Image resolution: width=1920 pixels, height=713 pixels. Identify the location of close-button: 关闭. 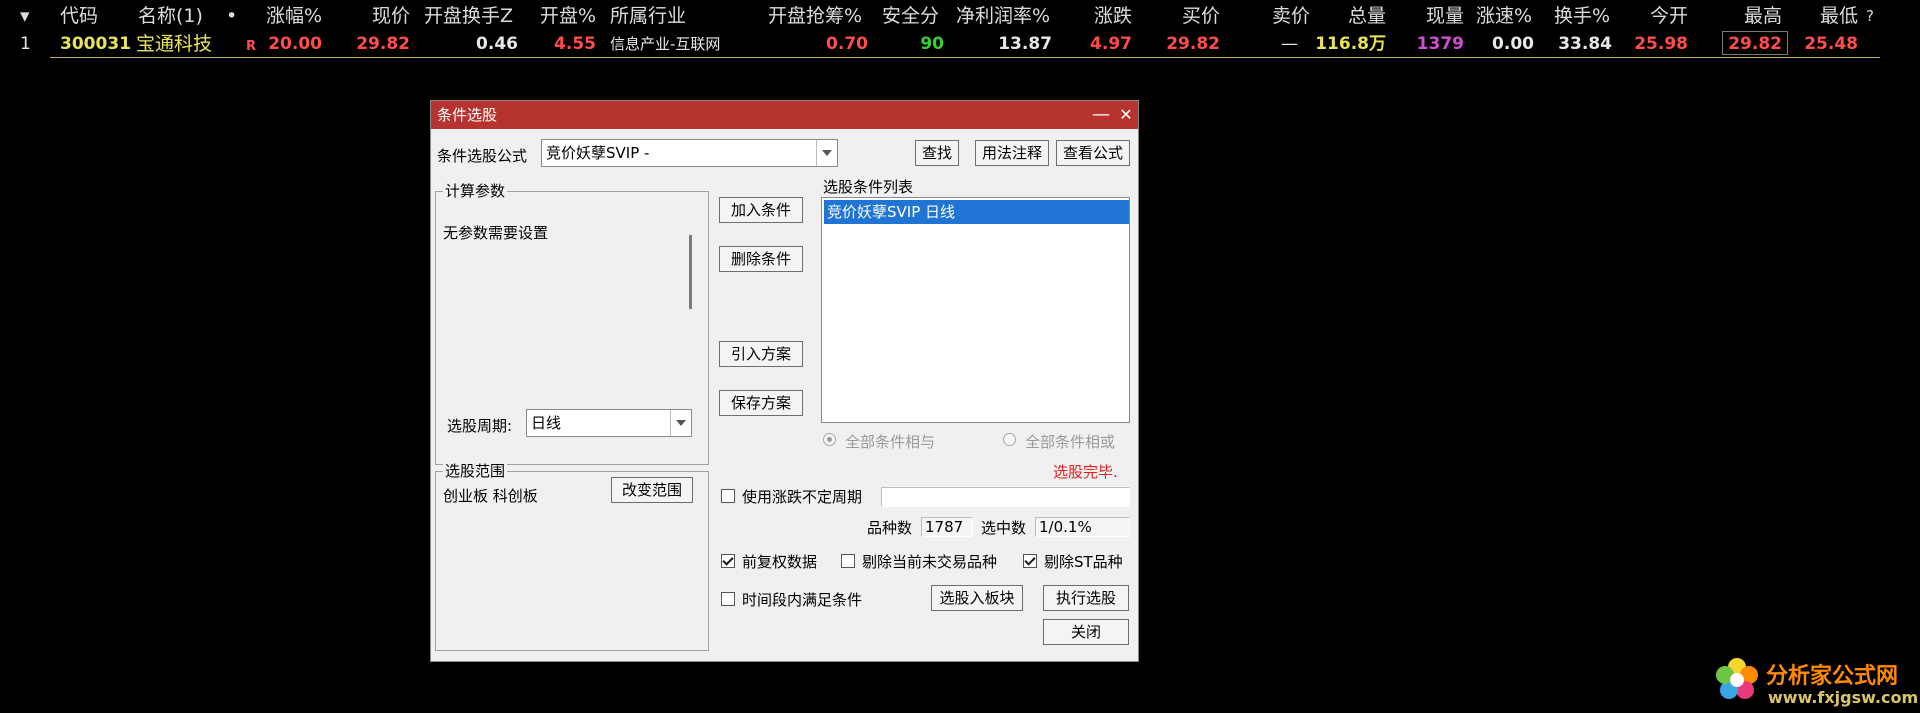
(1086, 632).